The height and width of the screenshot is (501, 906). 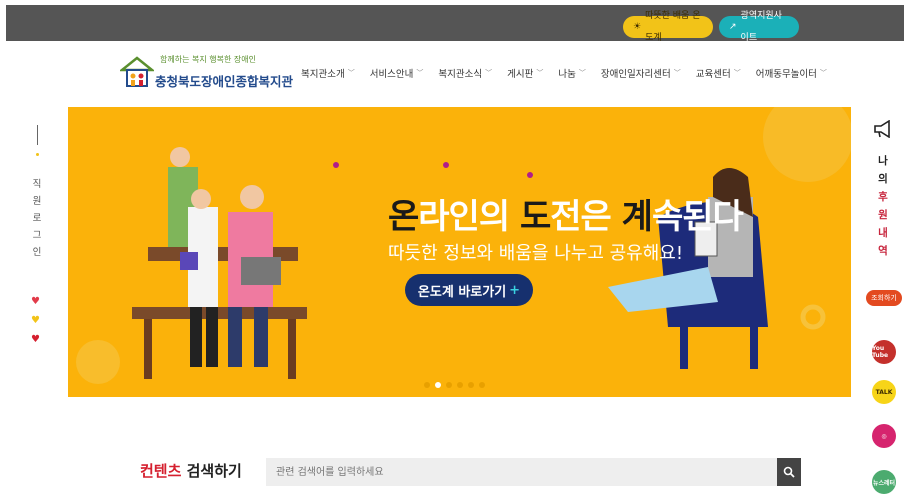 What do you see at coordinates (454, 385) in the screenshot?
I see `slide-indicators` at bounding box center [454, 385].